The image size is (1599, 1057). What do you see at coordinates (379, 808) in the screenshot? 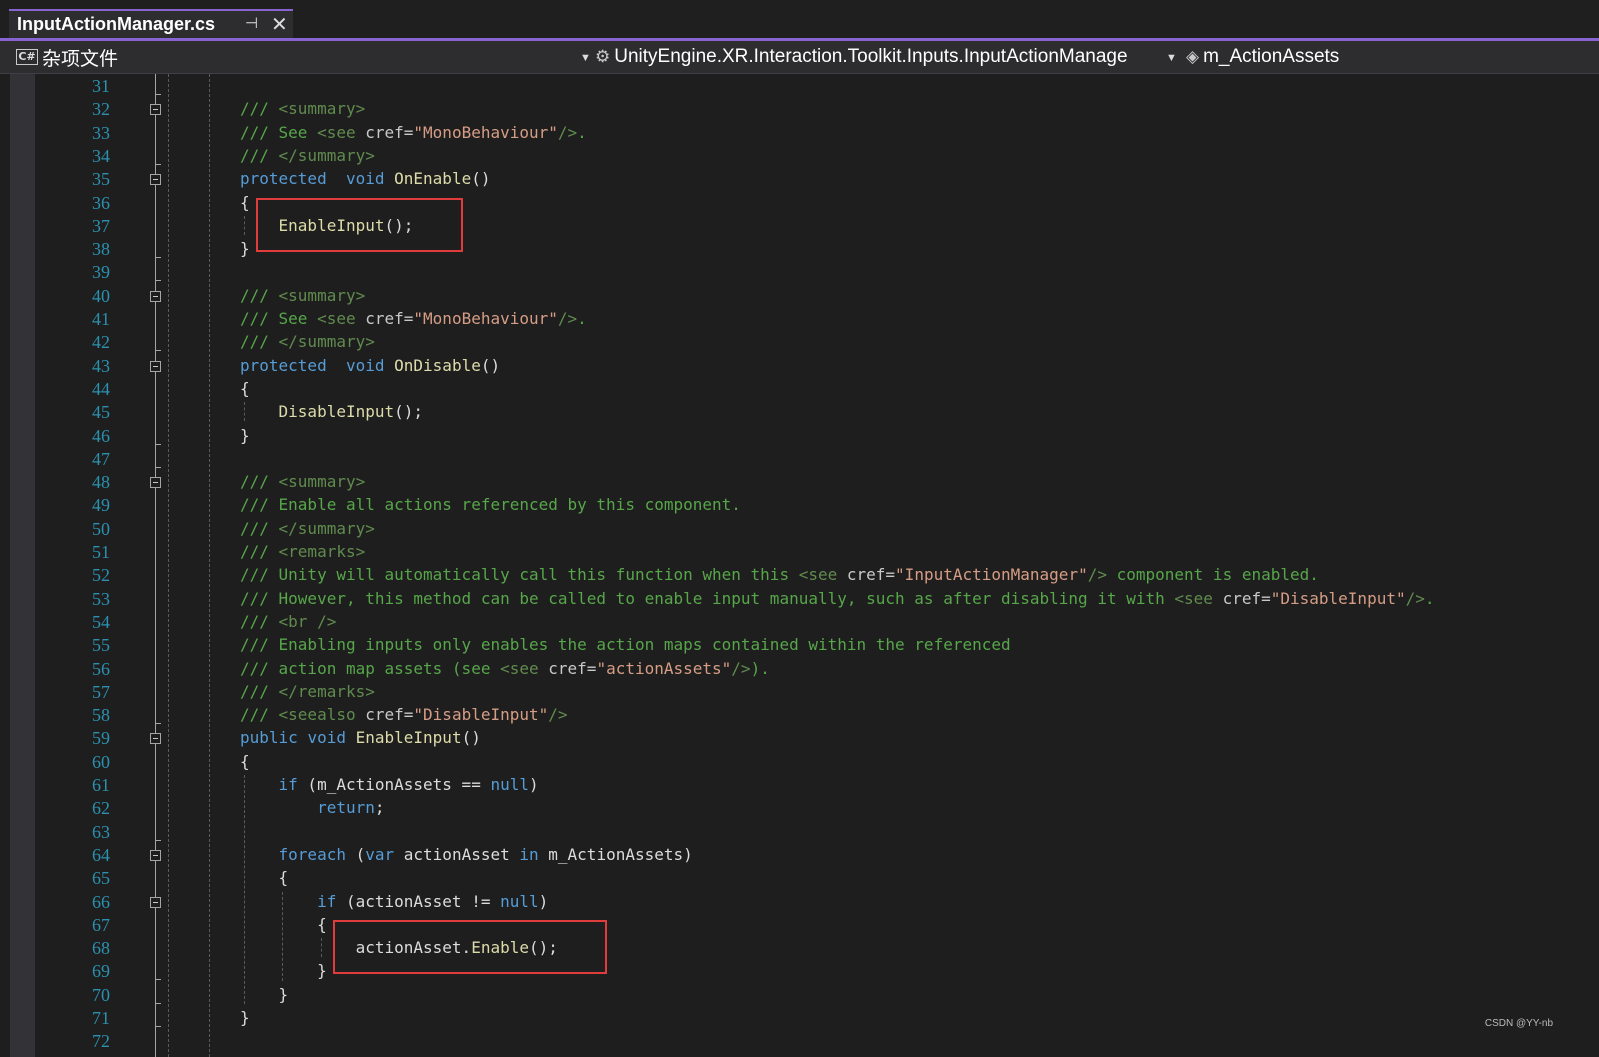
I see `code-token: ;` at bounding box center [379, 808].